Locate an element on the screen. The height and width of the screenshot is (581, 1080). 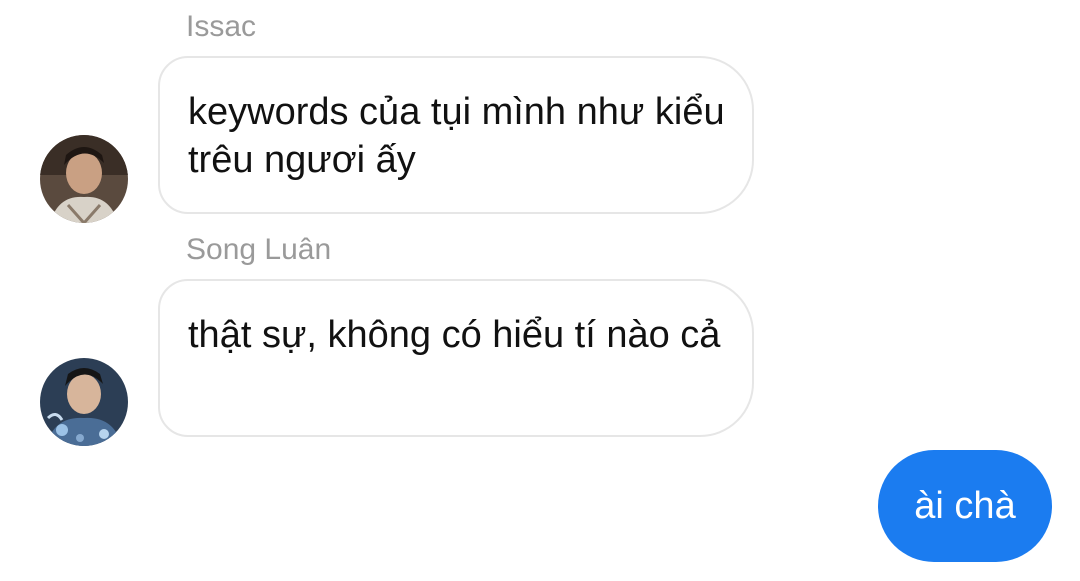
sender-name-issac: Issac is located at coordinates (221, 26).